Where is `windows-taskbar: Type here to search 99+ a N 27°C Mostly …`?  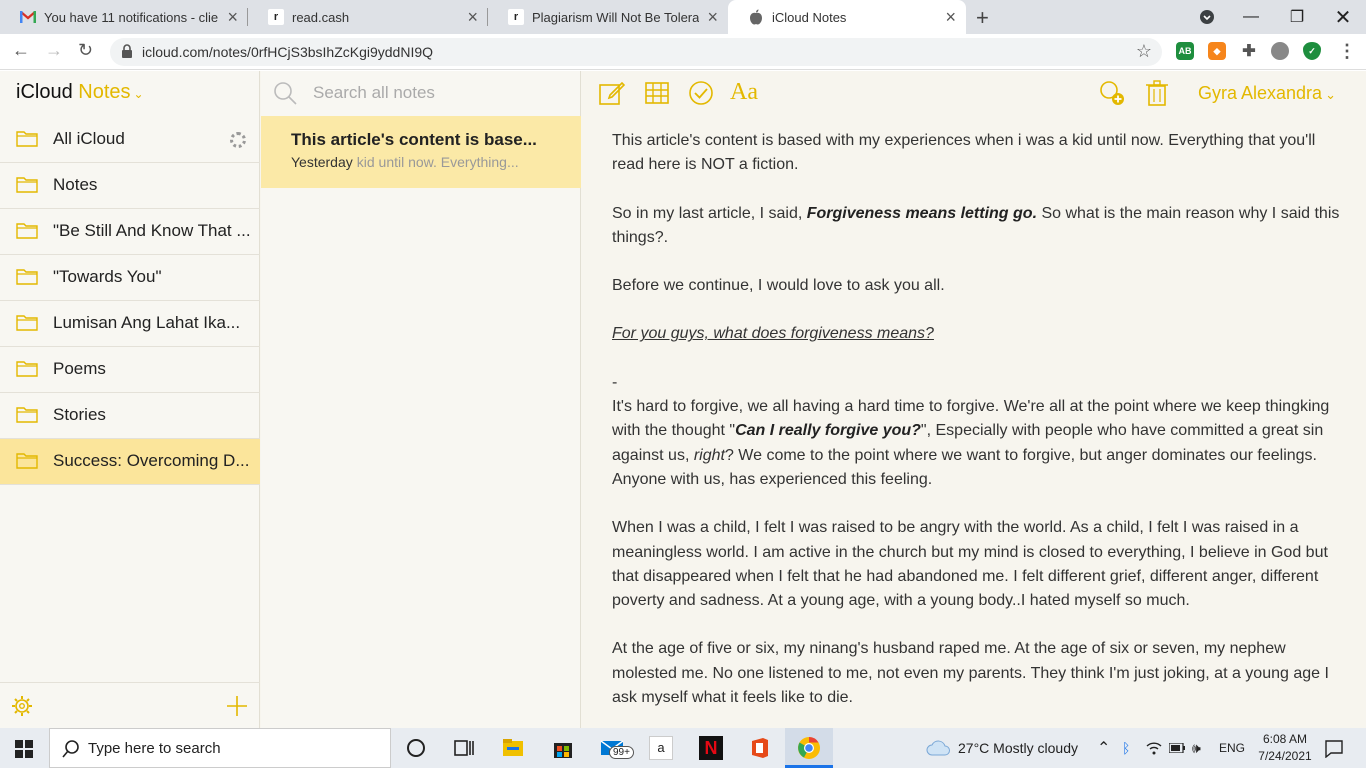
windows-taskbar: Type here to search 99+ a N 27°C Mostly … is located at coordinates (683, 748).